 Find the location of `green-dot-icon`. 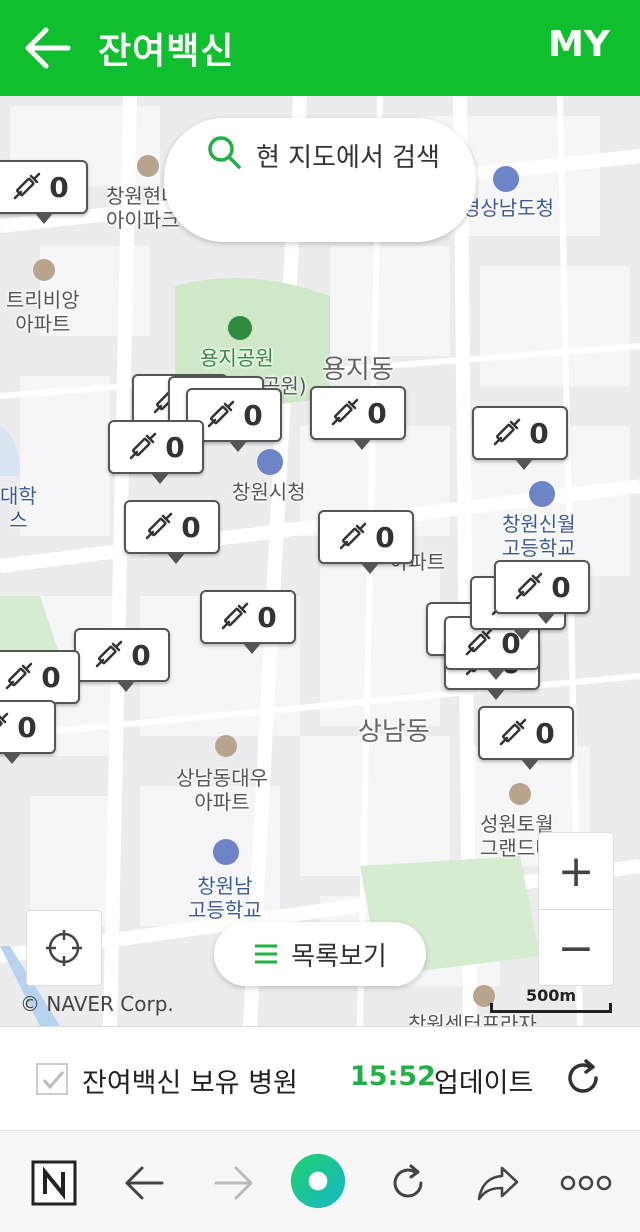

green-dot-icon is located at coordinates (318, 1181).